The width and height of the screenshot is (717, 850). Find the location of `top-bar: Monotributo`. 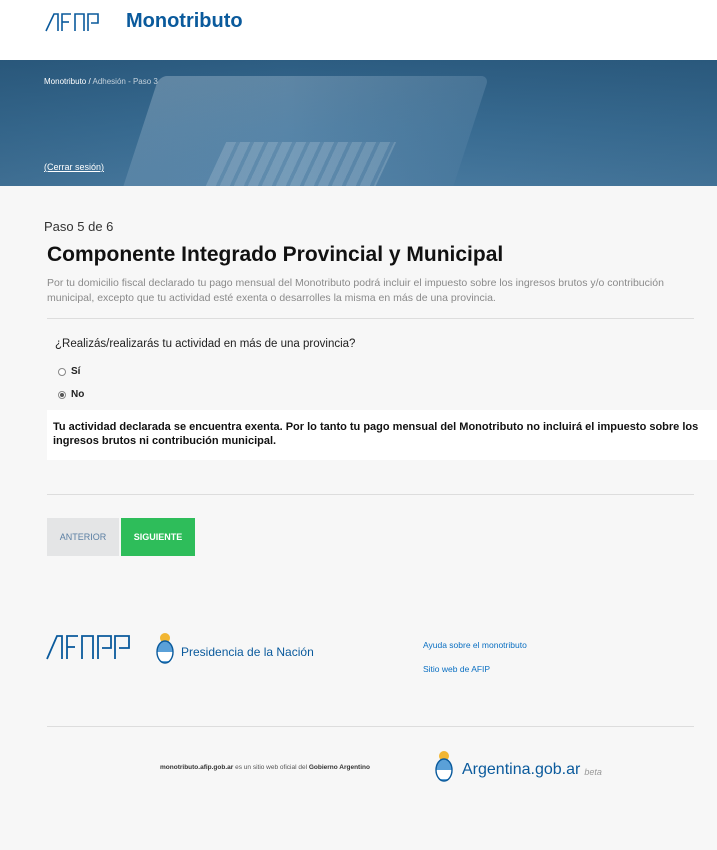

top-bar: Monotributo is located at coordinates (358, 30).